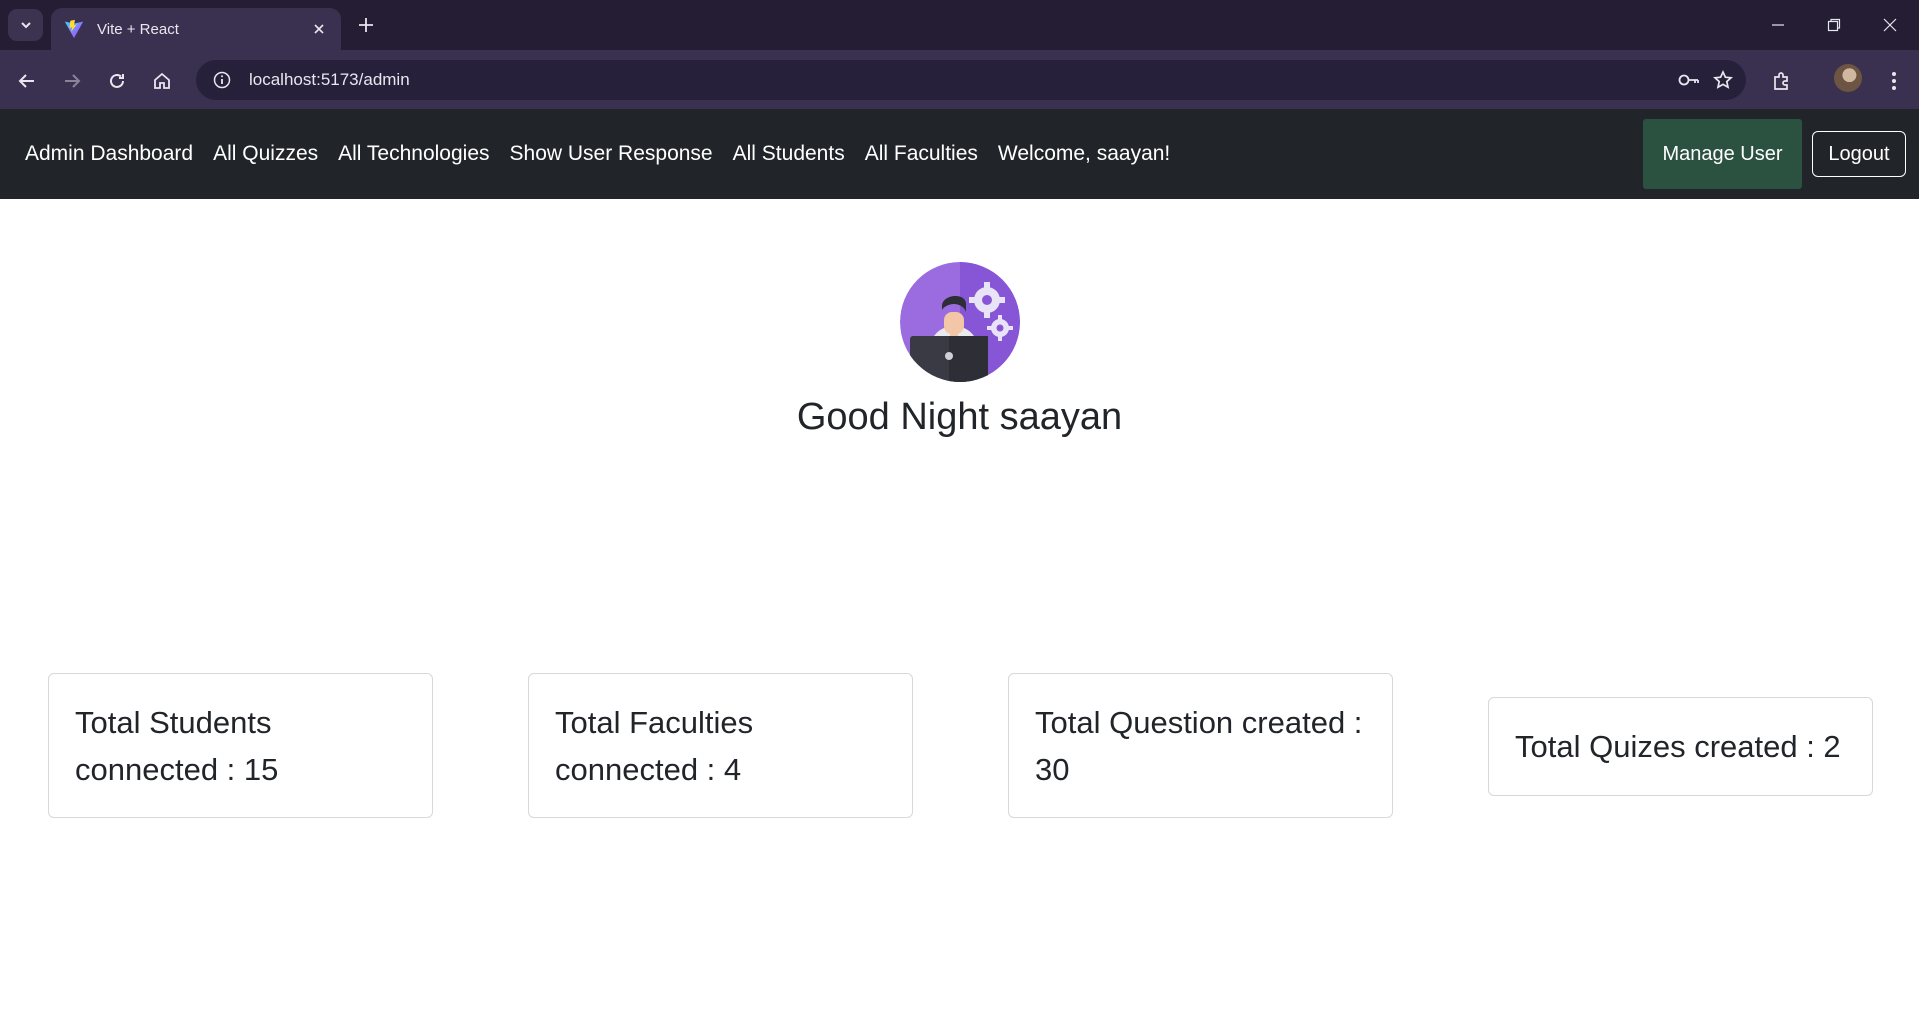 The width and height of the screenshot is (1919, 1022). I want to click on close-window-button, so click(1890, 25).